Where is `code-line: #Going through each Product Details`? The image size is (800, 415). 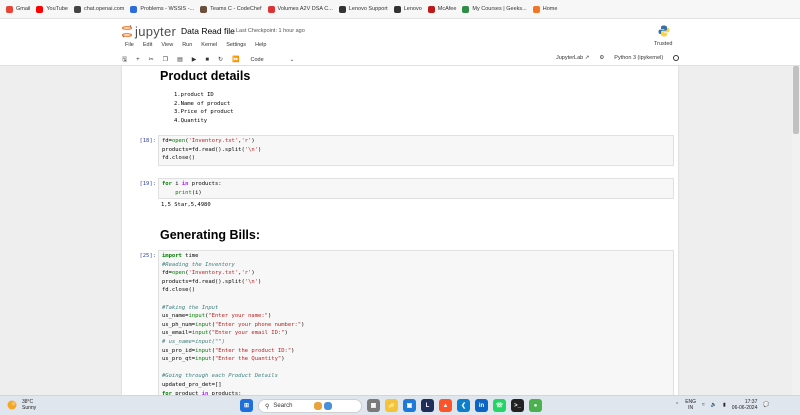
code-line: #Going through each Product Details is located at coordinates (220, 376).